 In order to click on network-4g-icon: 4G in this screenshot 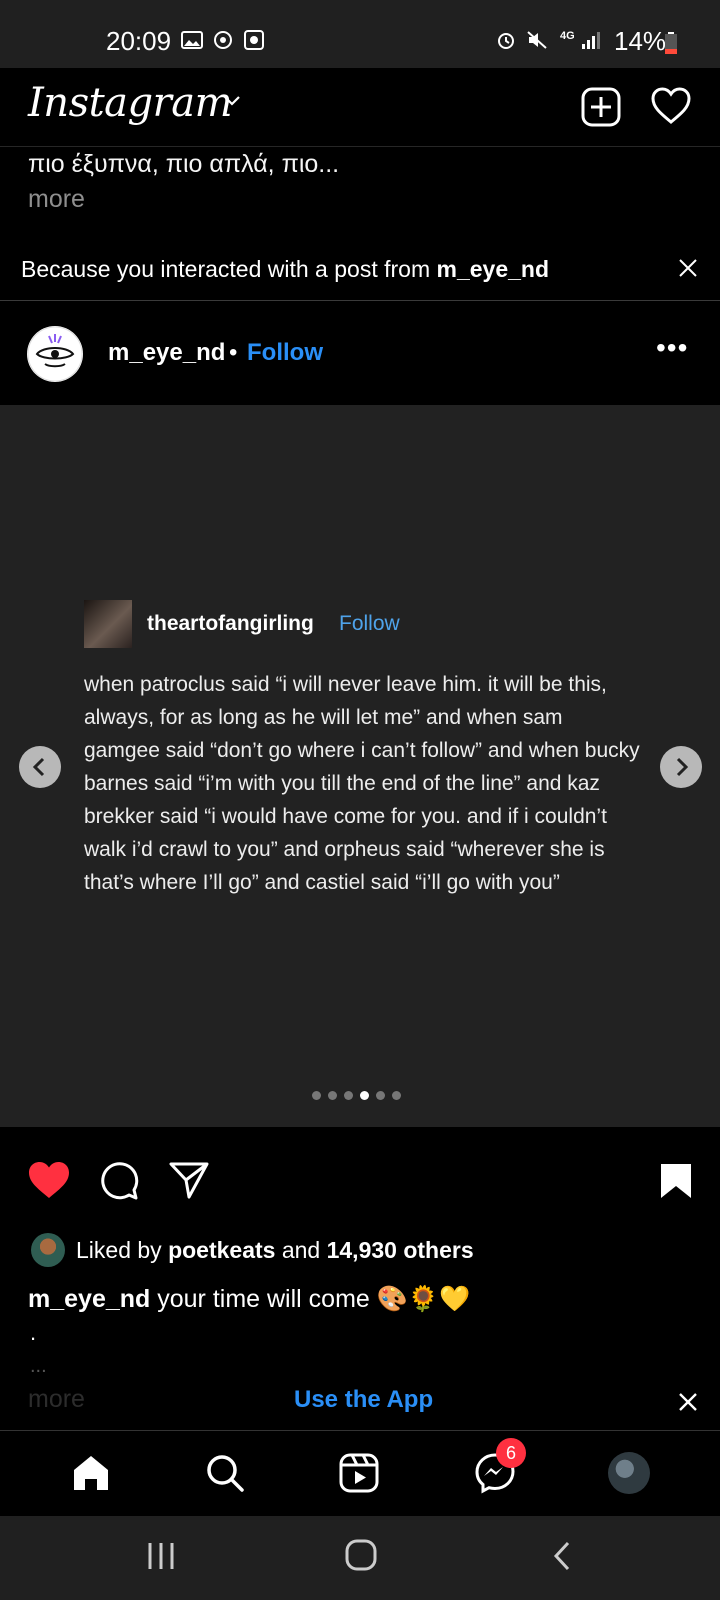, I will do `click(567, 36)`.